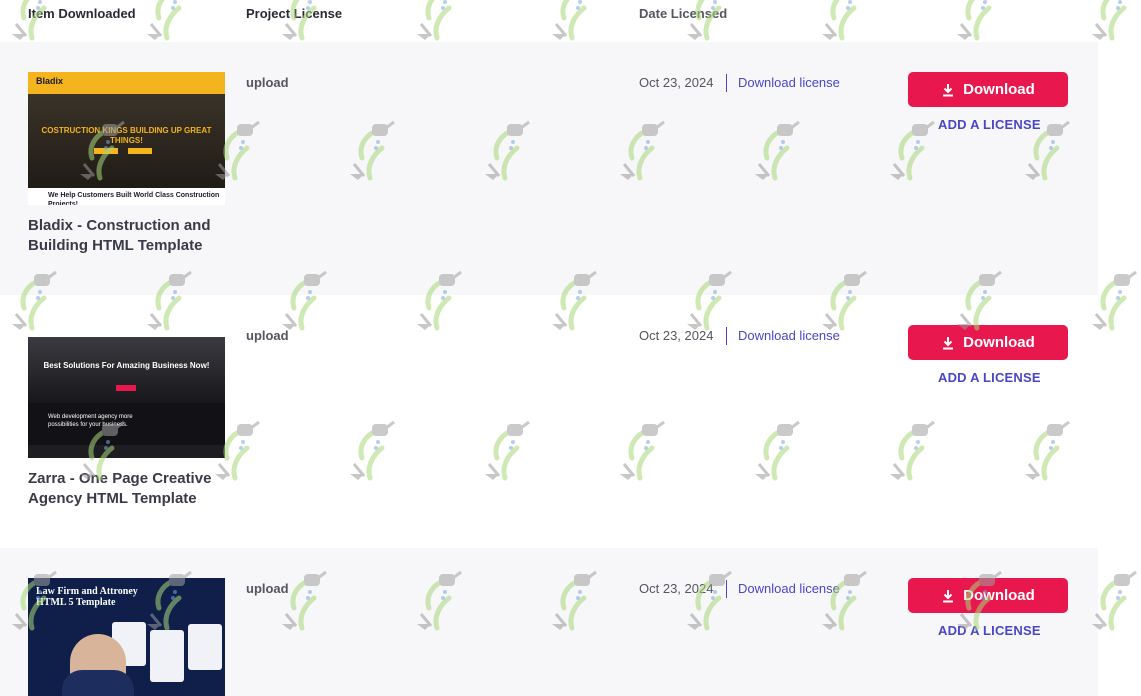 The height and width of the screenshot is (696, 1141). What do you see at coordinates (126, 637) in the screenshot?
I see `item-thumbnail: Law Firm and Attroney HTML 5 Template` at bounding box center [126, 637].